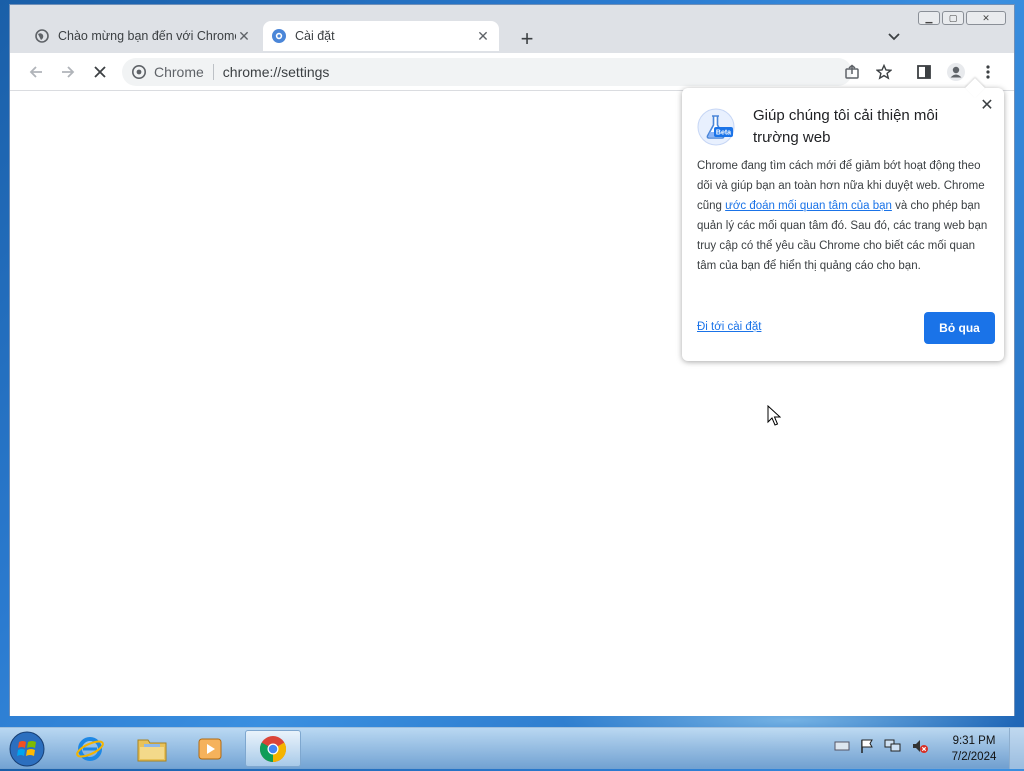  What do you see at coordinates (147, 36) in the screenshot?
I see `tab-label: Chào mừng bạn đến với Chrome` at bounding box center [147, 36].